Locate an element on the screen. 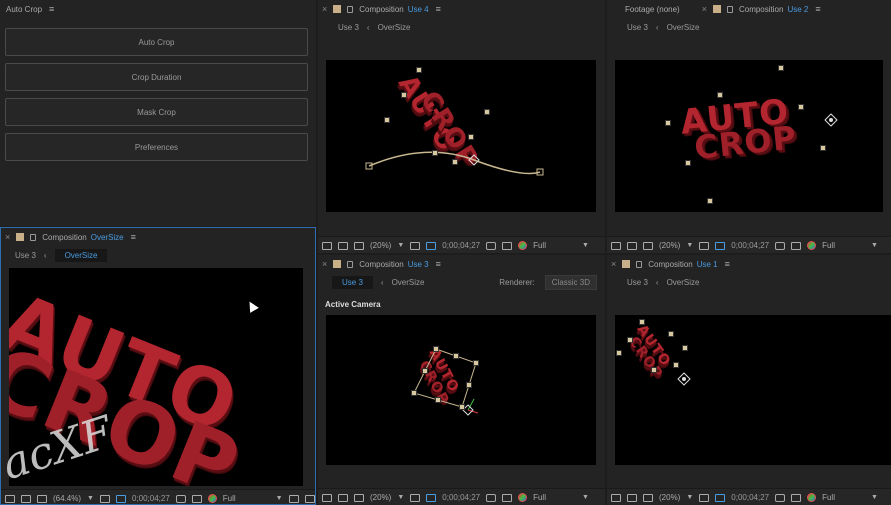 This screenshot has height=505, width=891. renderer-select: Classic 3D is located at coordinates (570, 282).